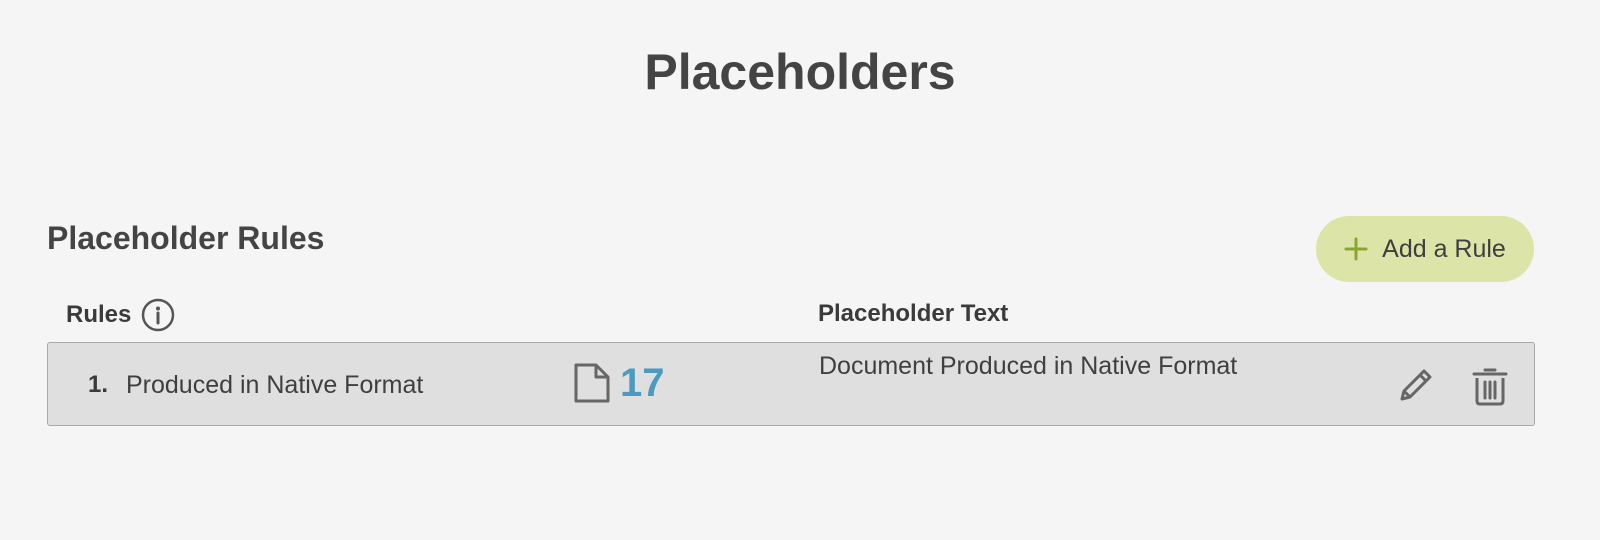 This screenshot has width=1600, height=540. Describe the element at coordinates (642, 383) in the screenshot. I see `document-count-value: 17` at that location.